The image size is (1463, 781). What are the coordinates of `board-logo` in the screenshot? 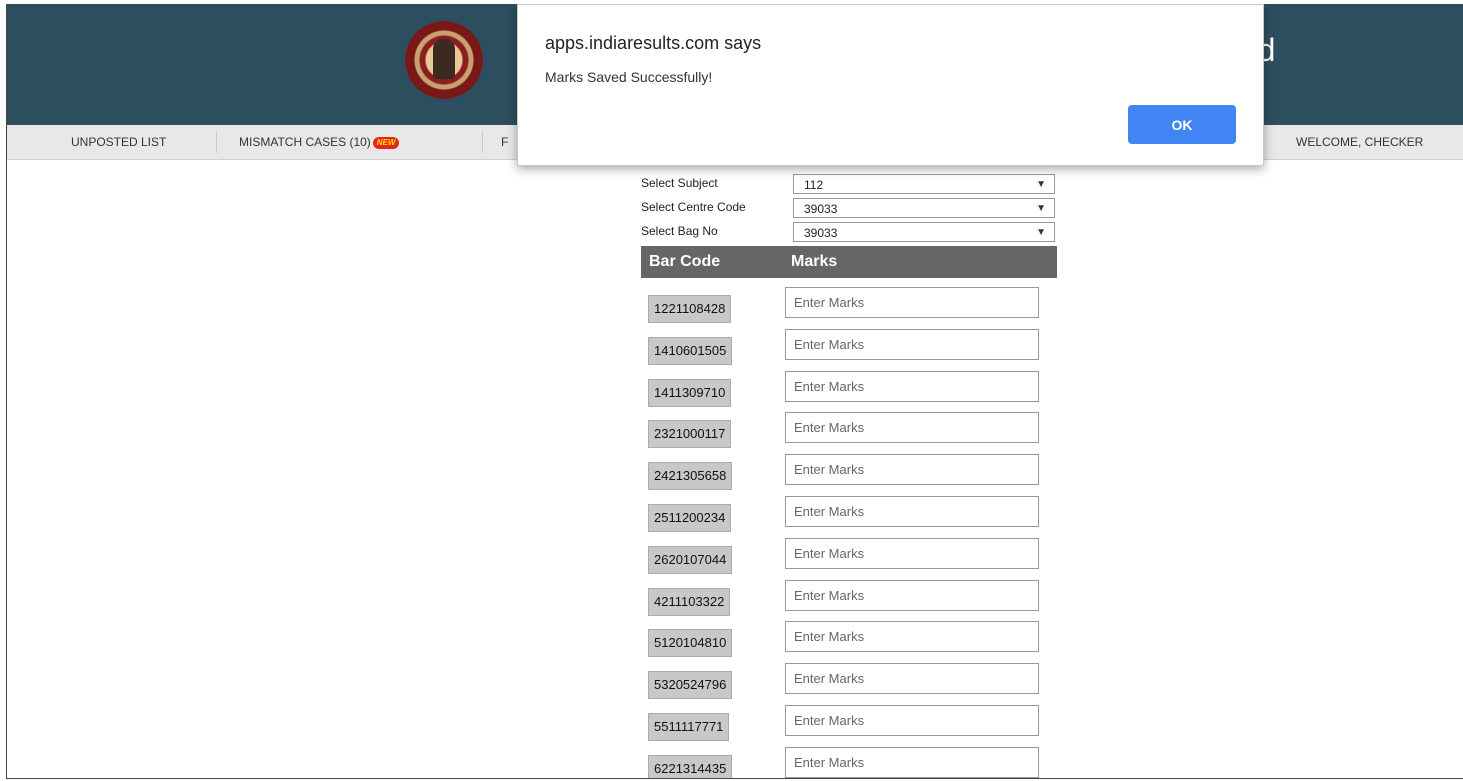 It's located at (444, 60).